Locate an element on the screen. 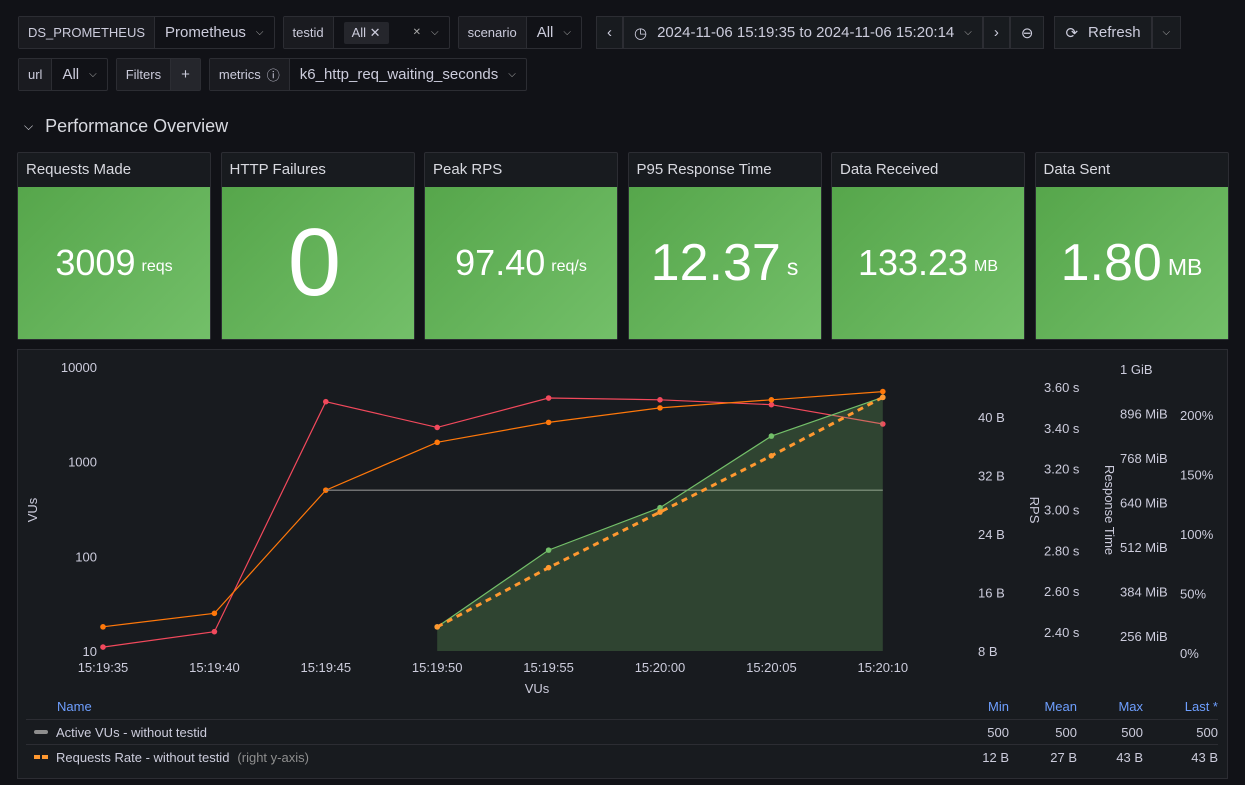  stat-value: 1.80 is located at coordinates (1111, 263).